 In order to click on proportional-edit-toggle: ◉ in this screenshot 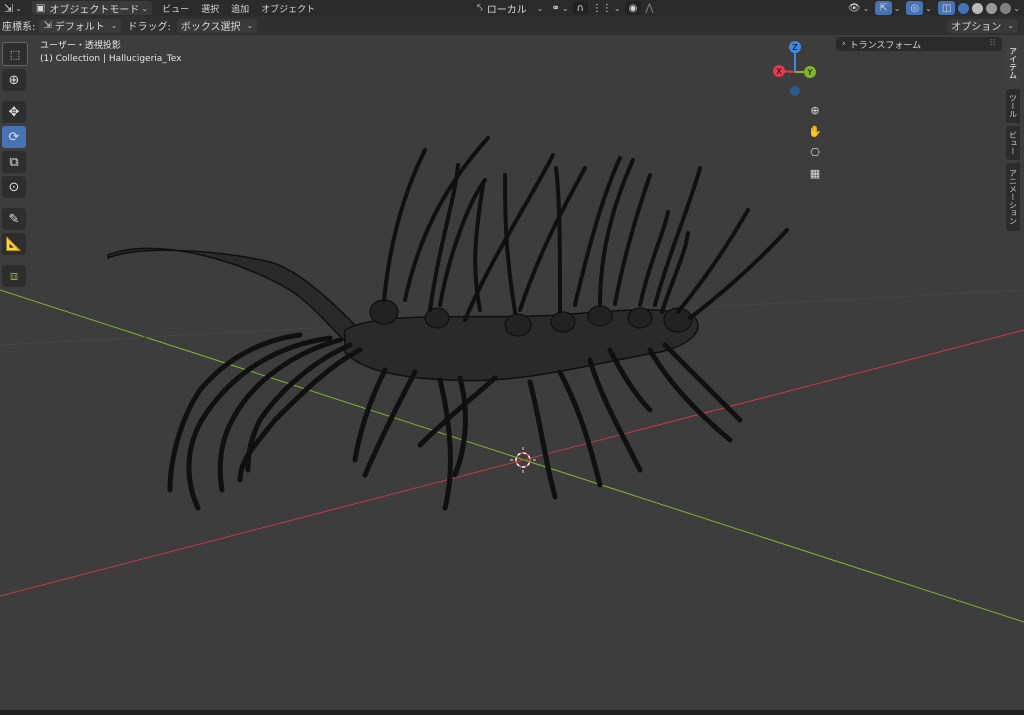, I will do `click(633, 8)`.